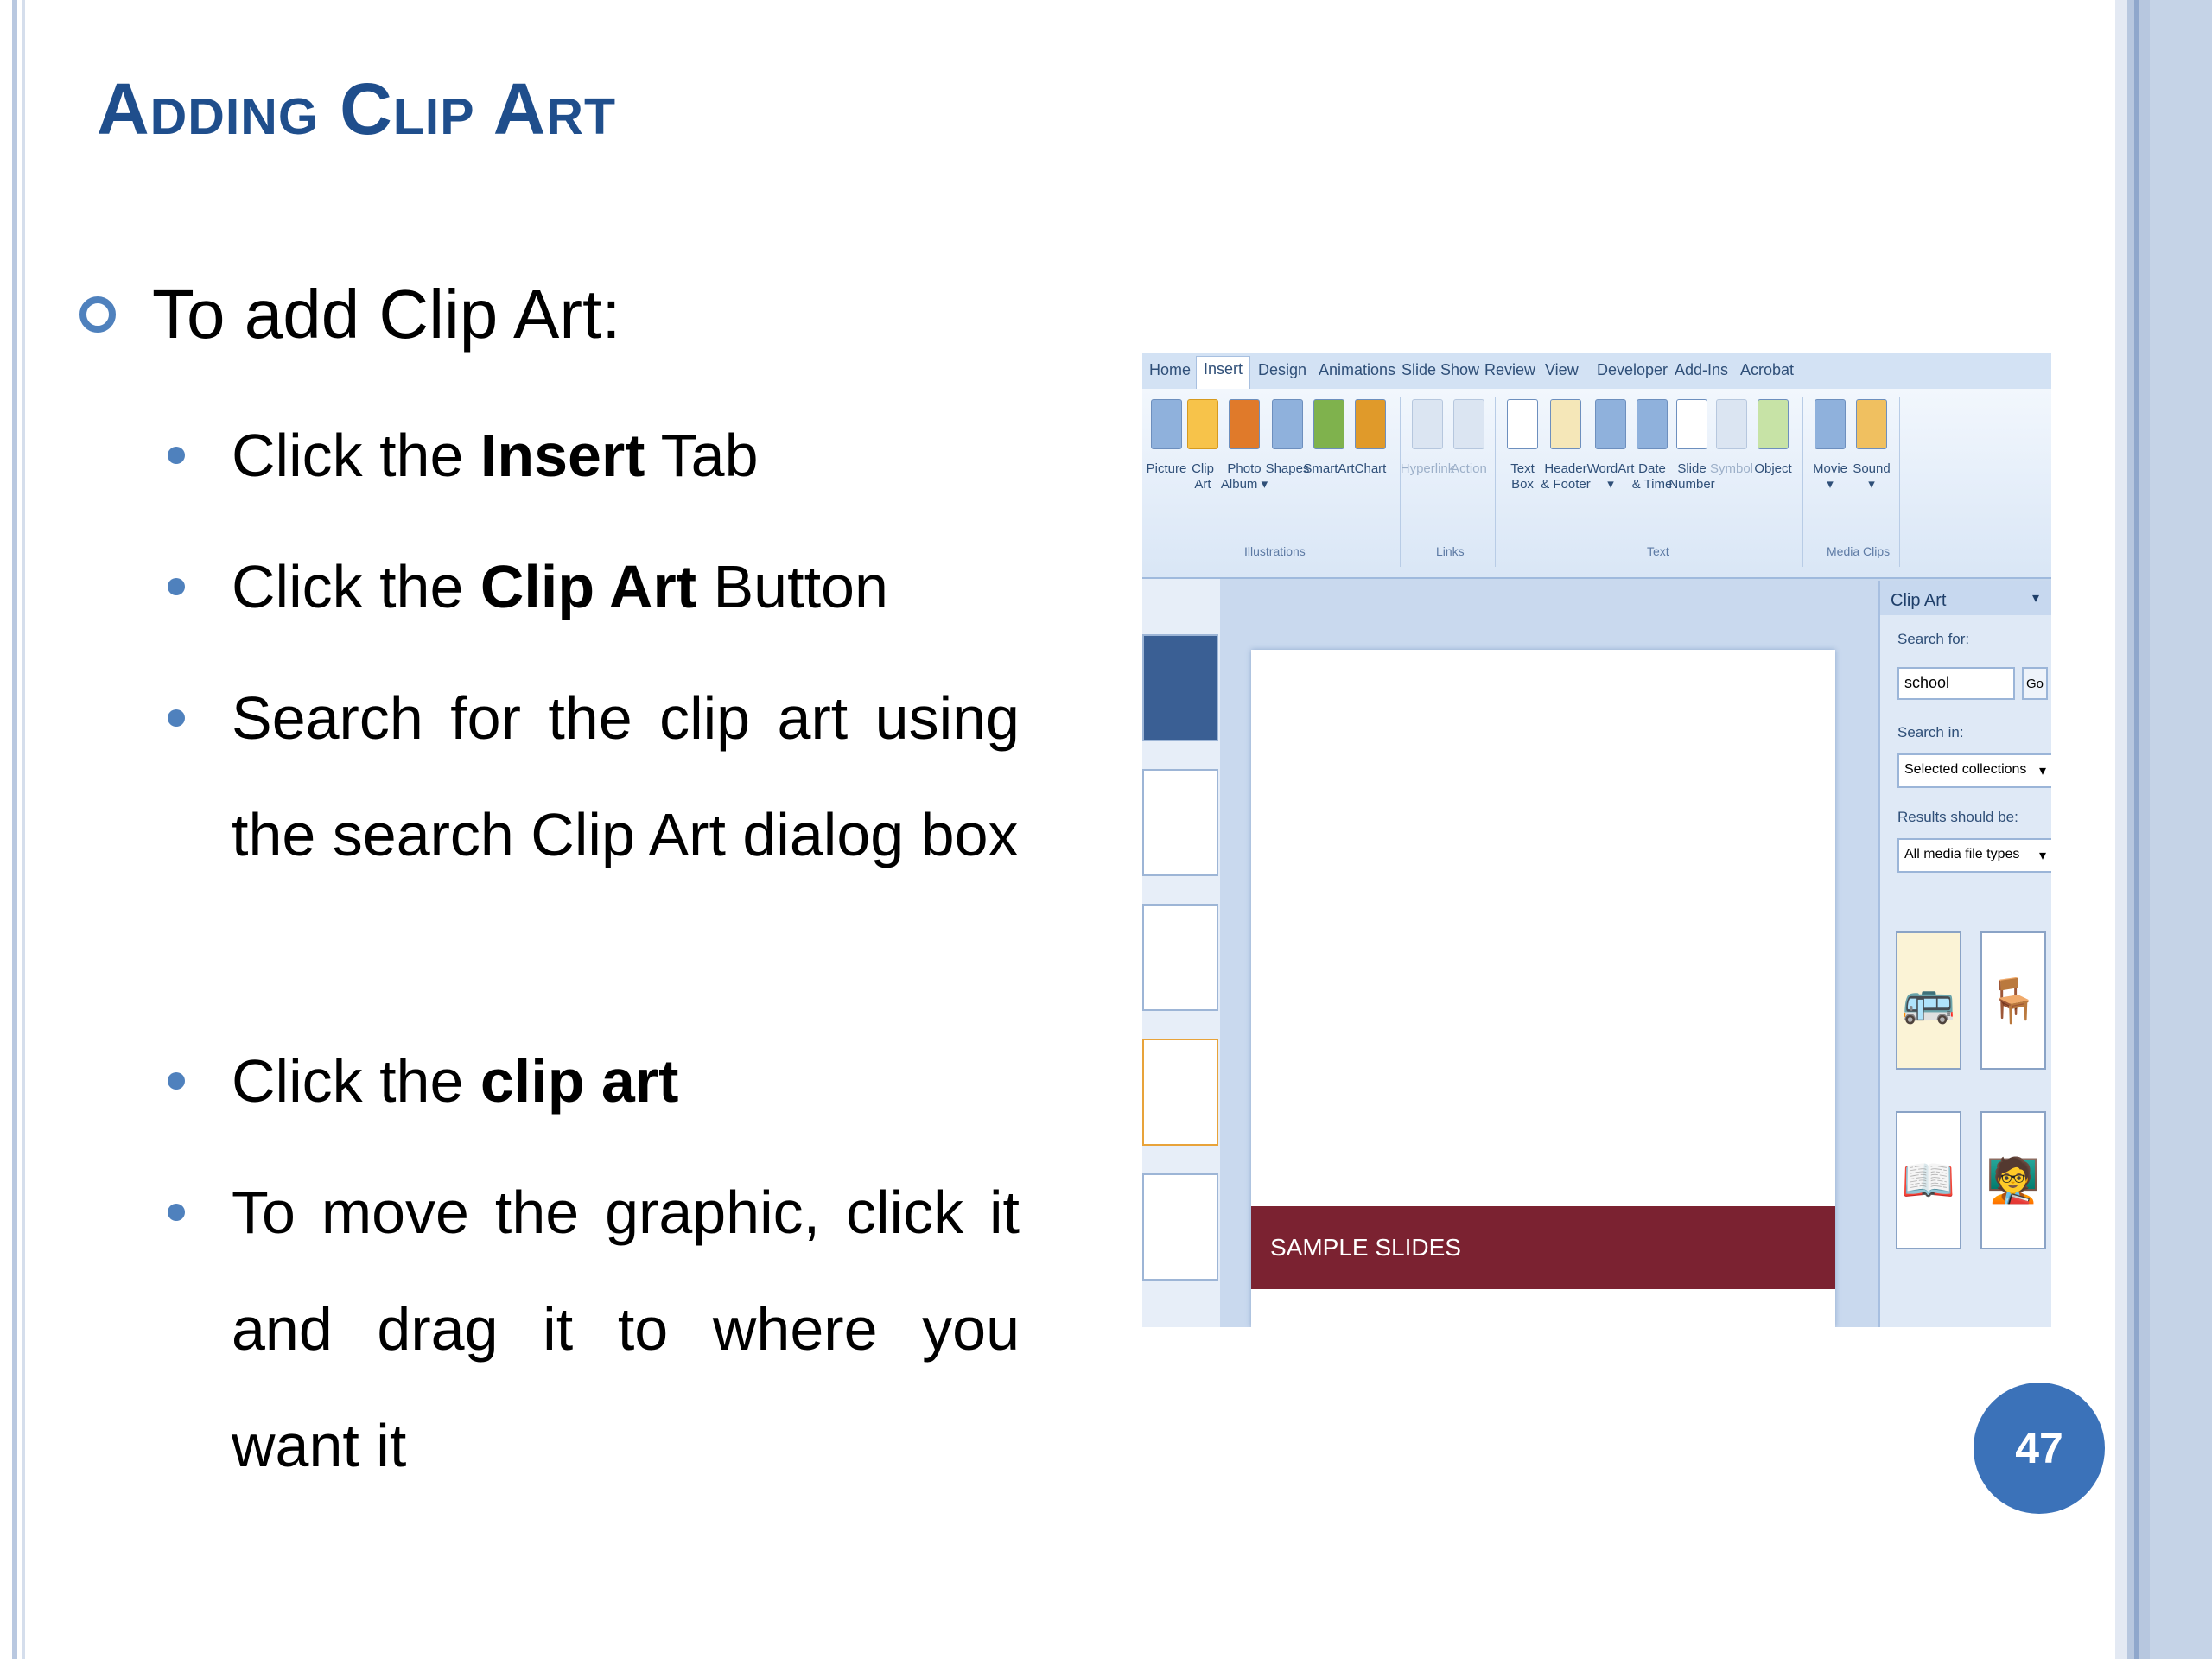  Describe the element at coordinates (23, 829) in the screenshot. I see `slide-border-left-inner` at that location.